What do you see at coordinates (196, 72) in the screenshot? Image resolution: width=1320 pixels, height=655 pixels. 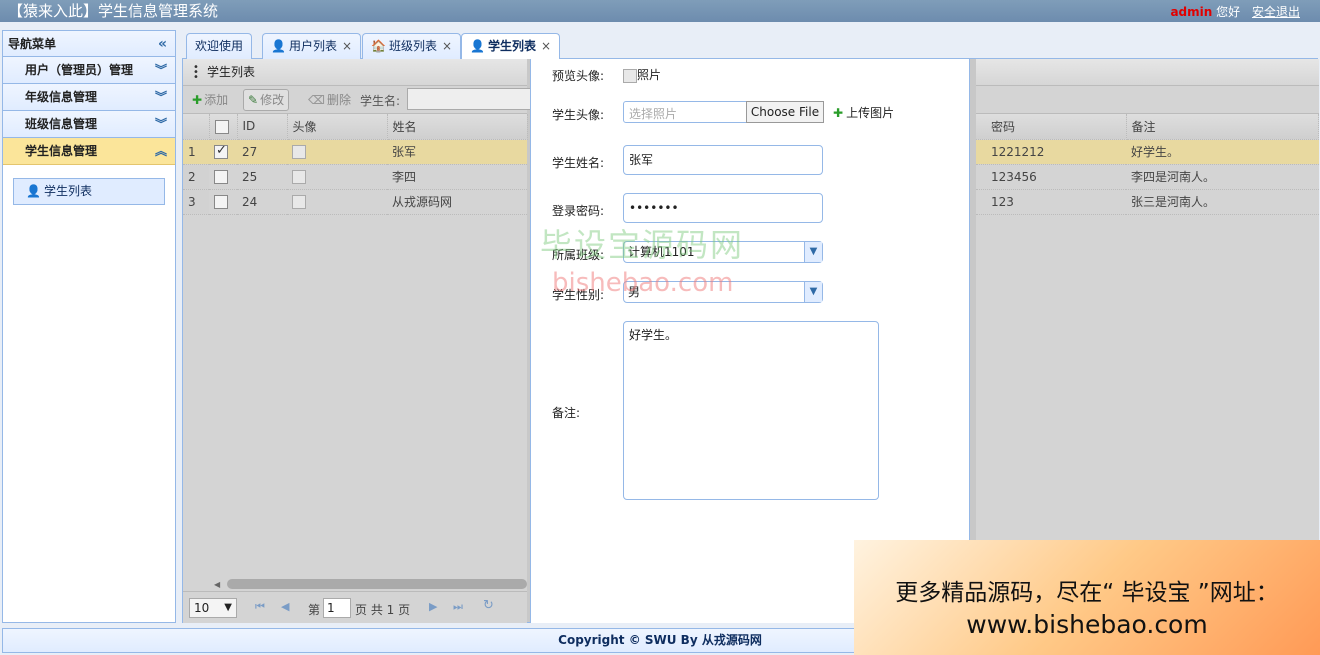 I see `grip-icon: • • •` at bounding box center [196, 72].